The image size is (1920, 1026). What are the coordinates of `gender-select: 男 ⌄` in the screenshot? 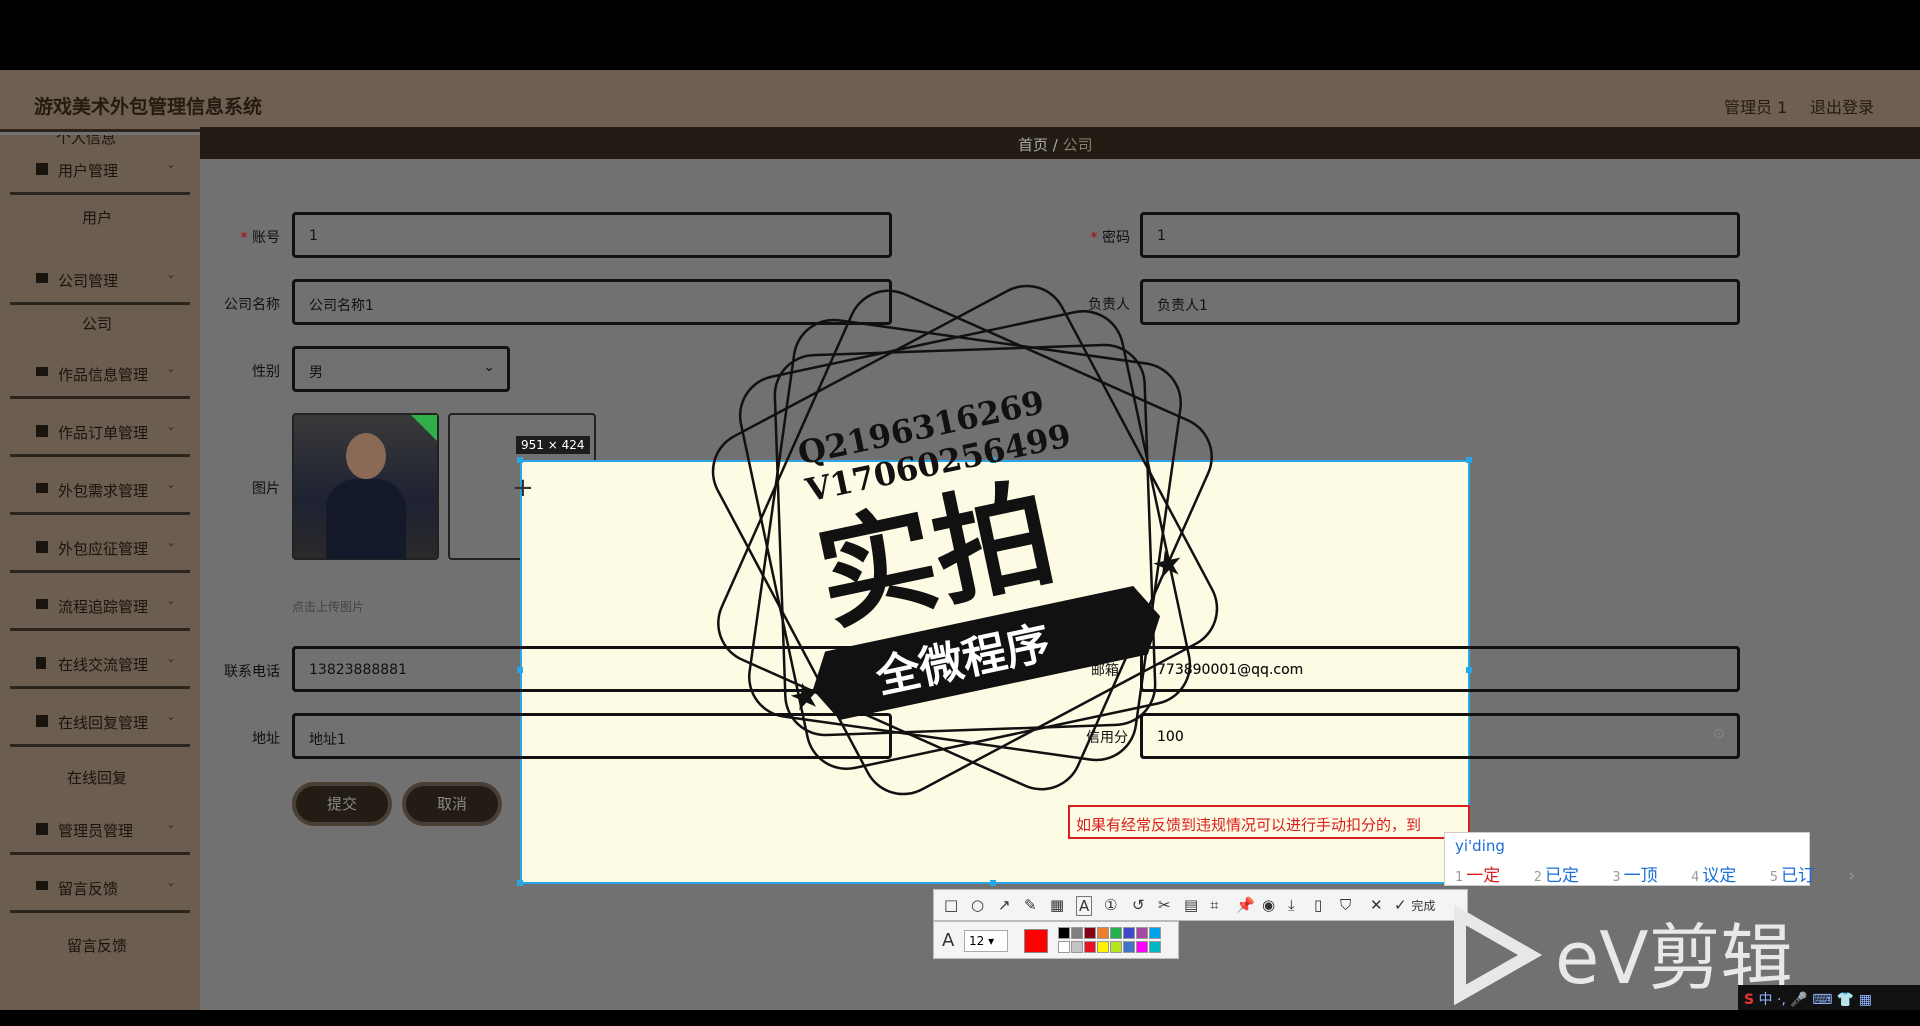 It's located at (401, 369).